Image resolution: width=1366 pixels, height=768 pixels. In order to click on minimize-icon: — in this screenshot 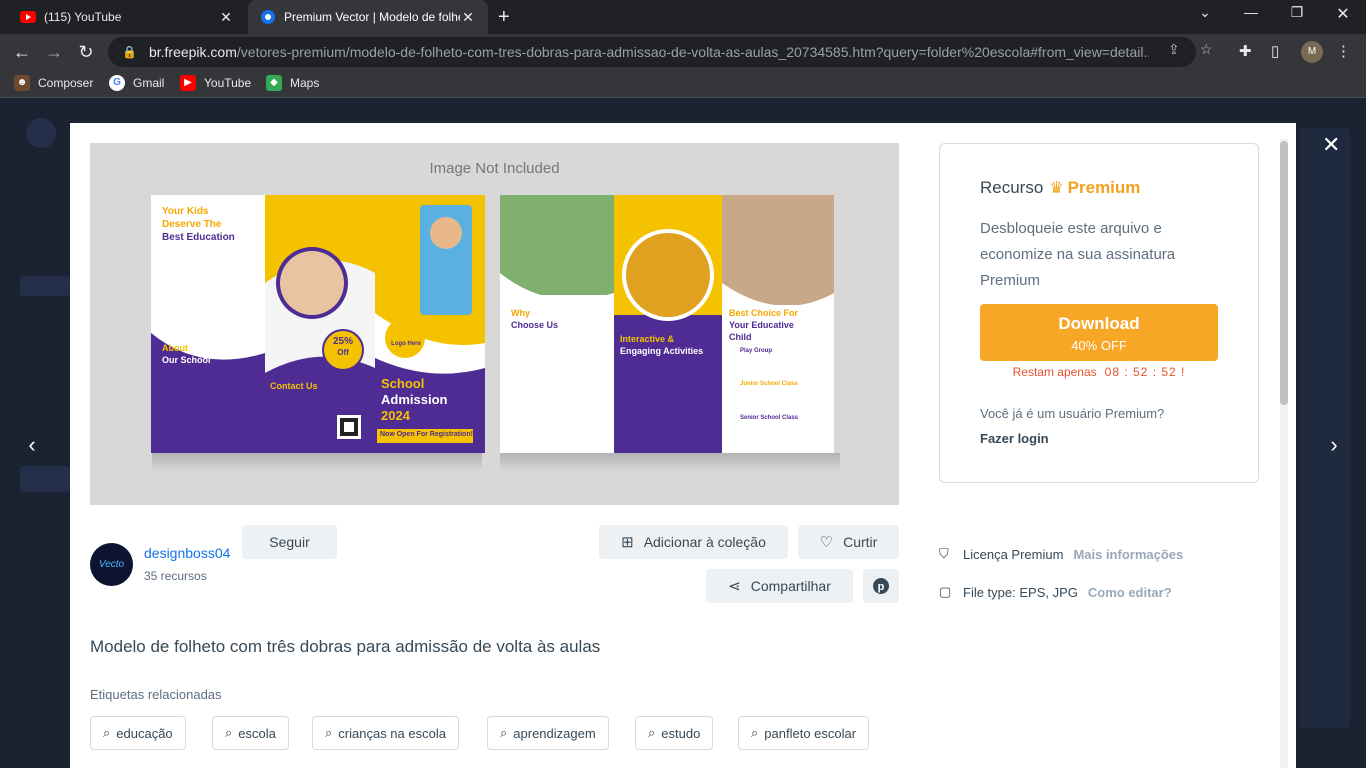, I will do `click(1251, 12)`.